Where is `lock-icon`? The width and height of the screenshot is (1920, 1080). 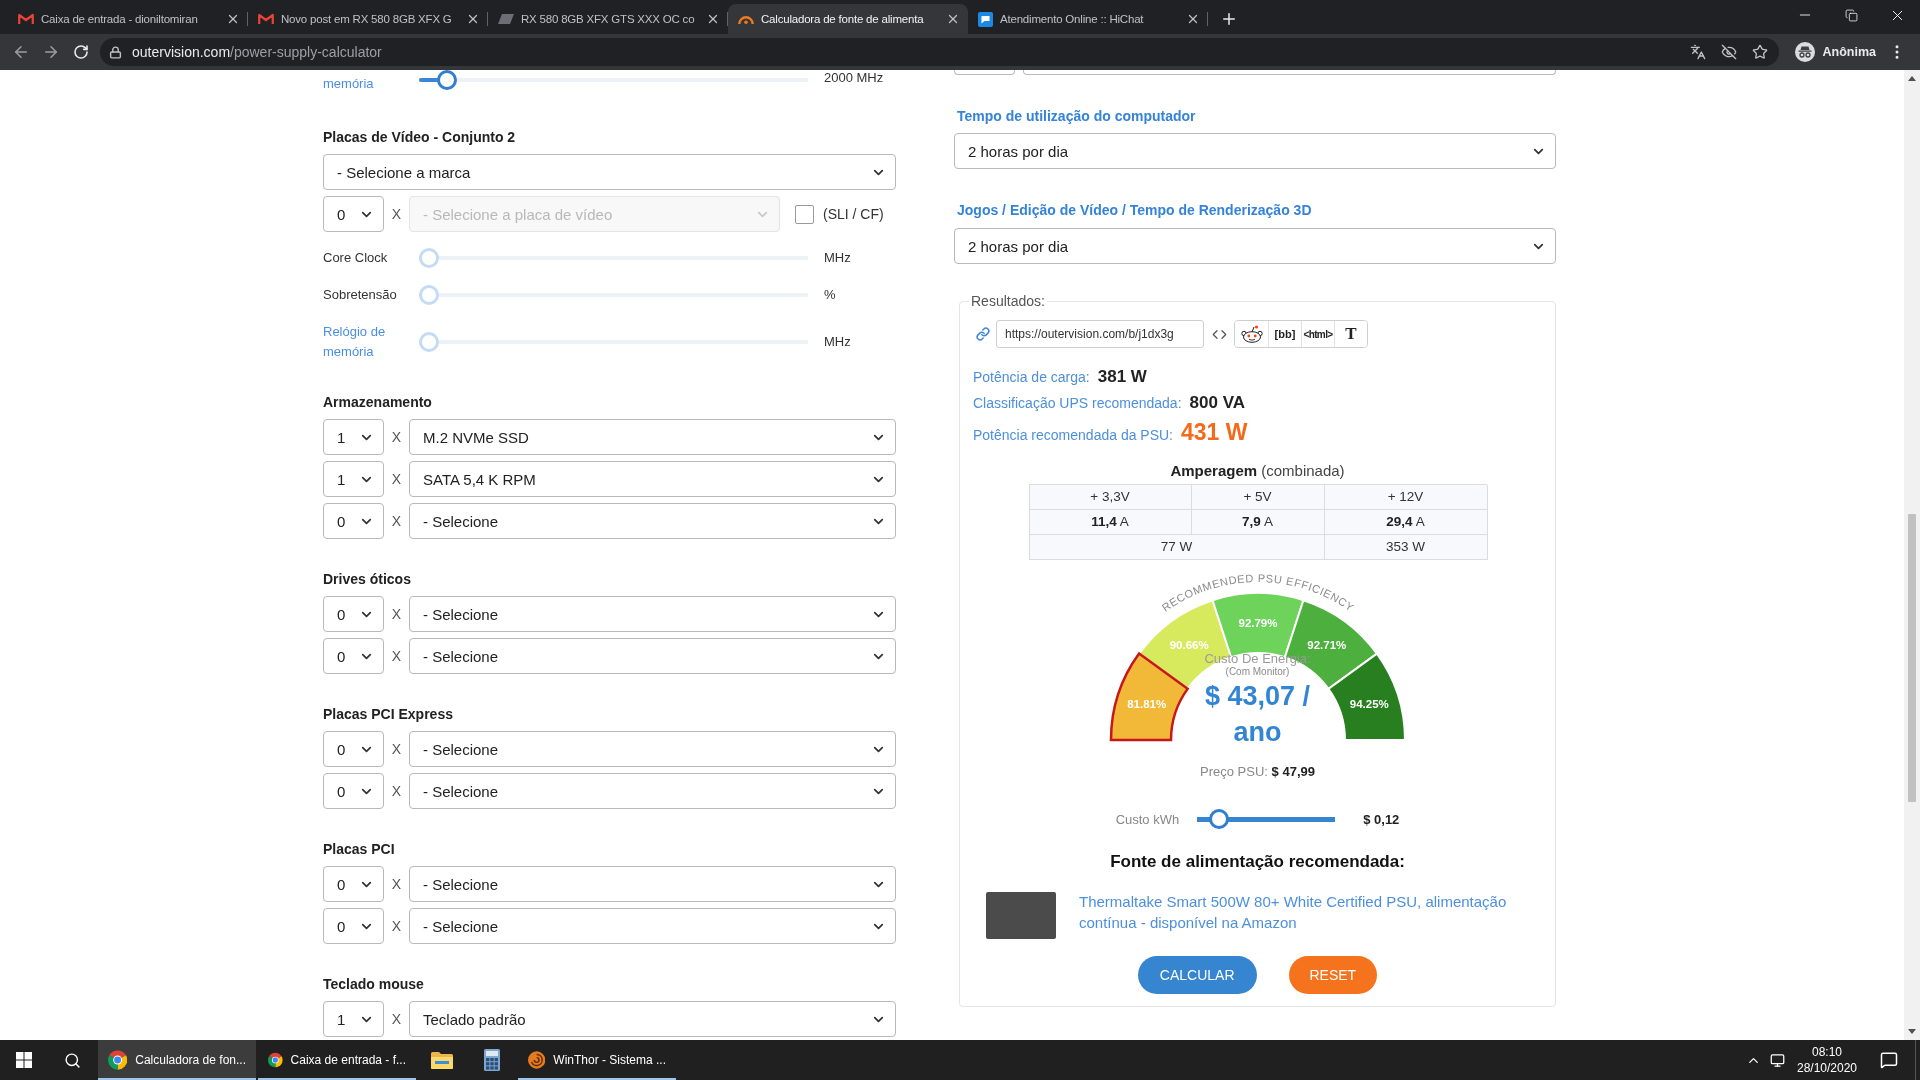 lock-icon is located at coordinates (115, 52).